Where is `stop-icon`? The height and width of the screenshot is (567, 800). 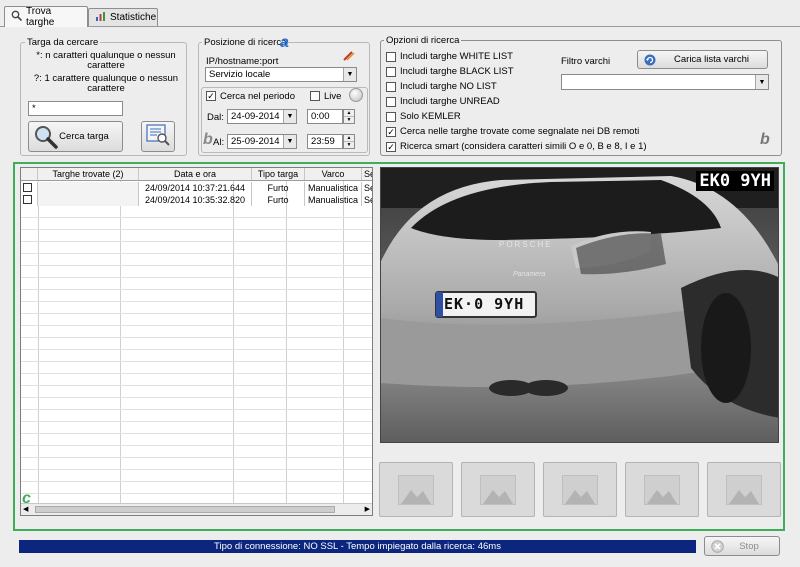 stop-icon is located at coordinates (717, 548).